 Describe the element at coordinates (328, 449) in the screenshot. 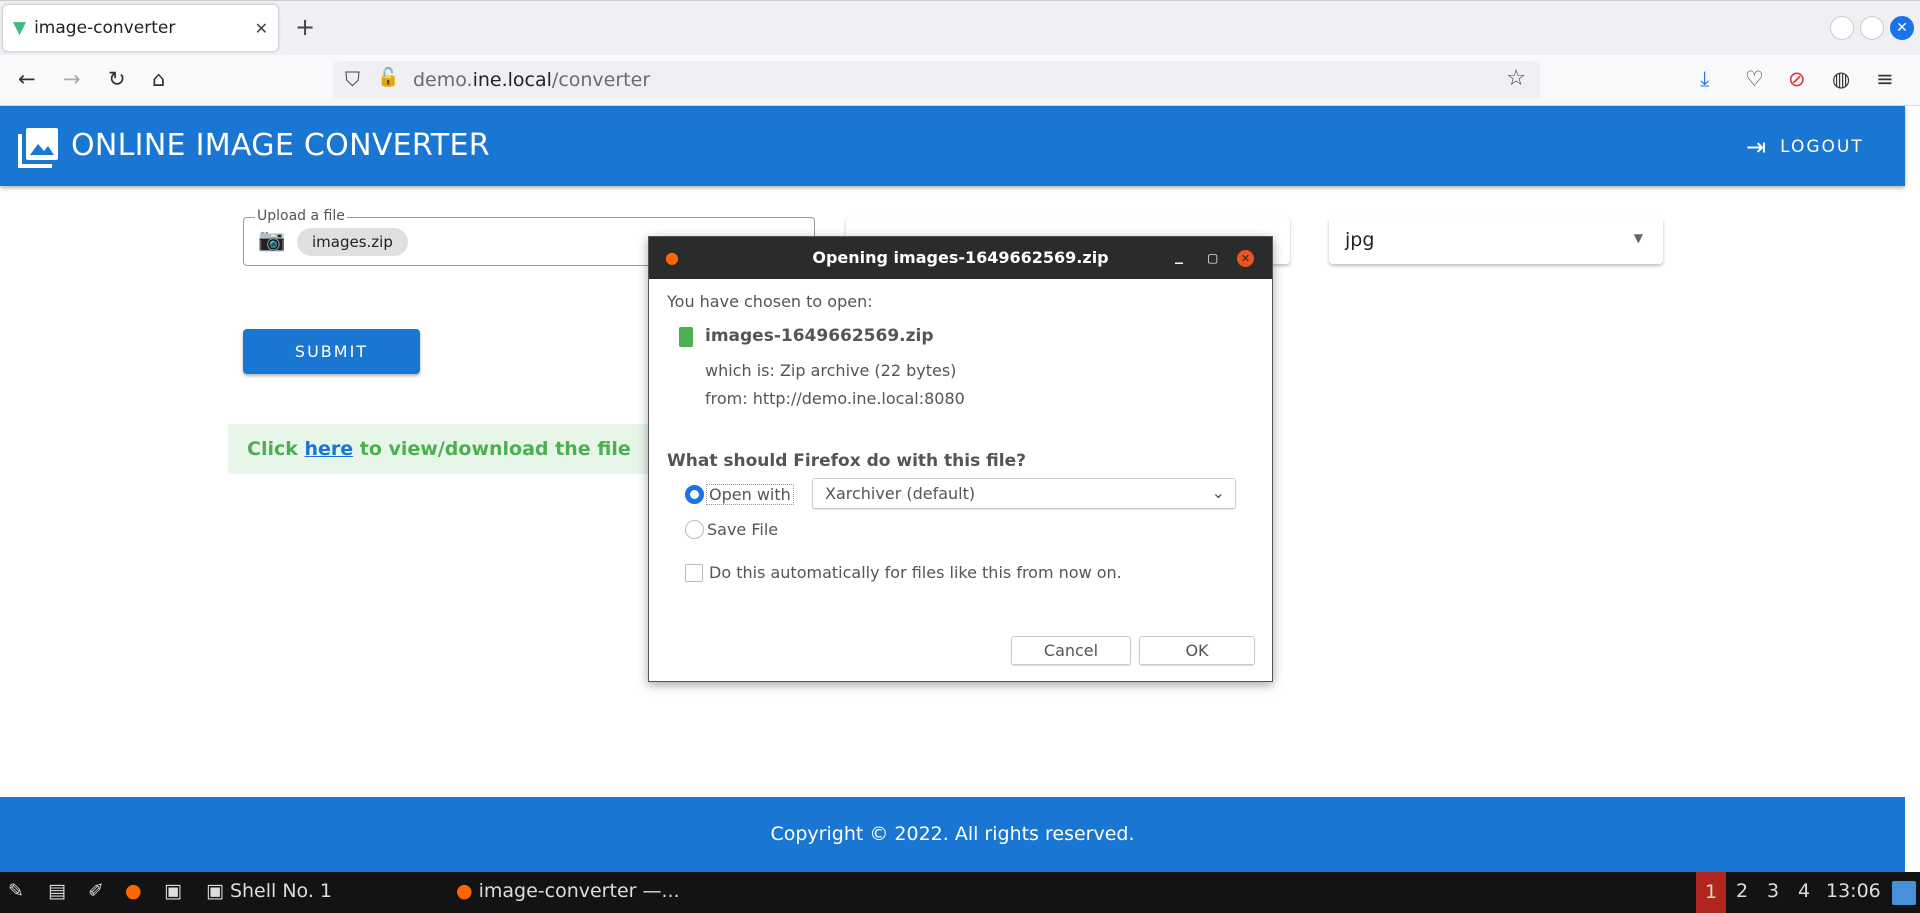

I see `download-link: here` at that location.